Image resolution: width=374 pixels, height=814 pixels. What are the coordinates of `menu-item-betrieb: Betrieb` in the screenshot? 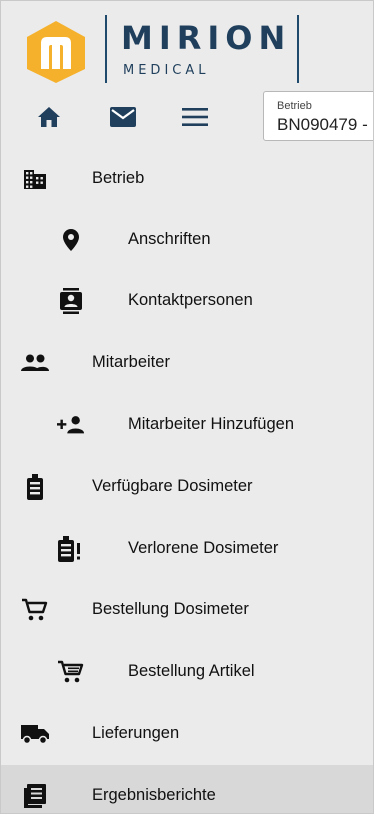 It's located at (187, 178).